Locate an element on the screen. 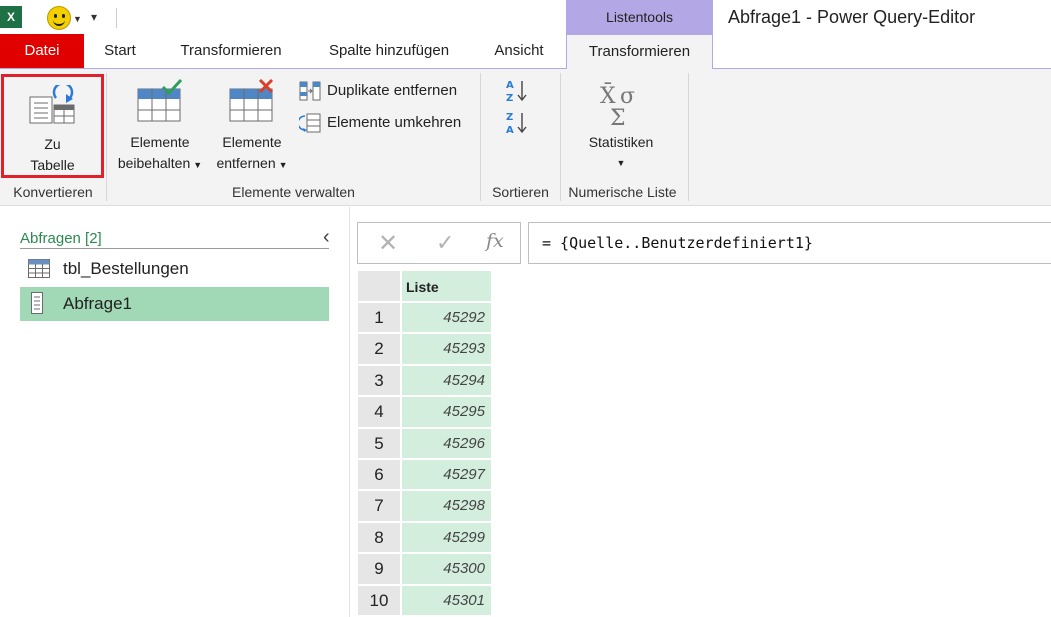  table-row: 8 45299 is located at coordinates (424, 537).